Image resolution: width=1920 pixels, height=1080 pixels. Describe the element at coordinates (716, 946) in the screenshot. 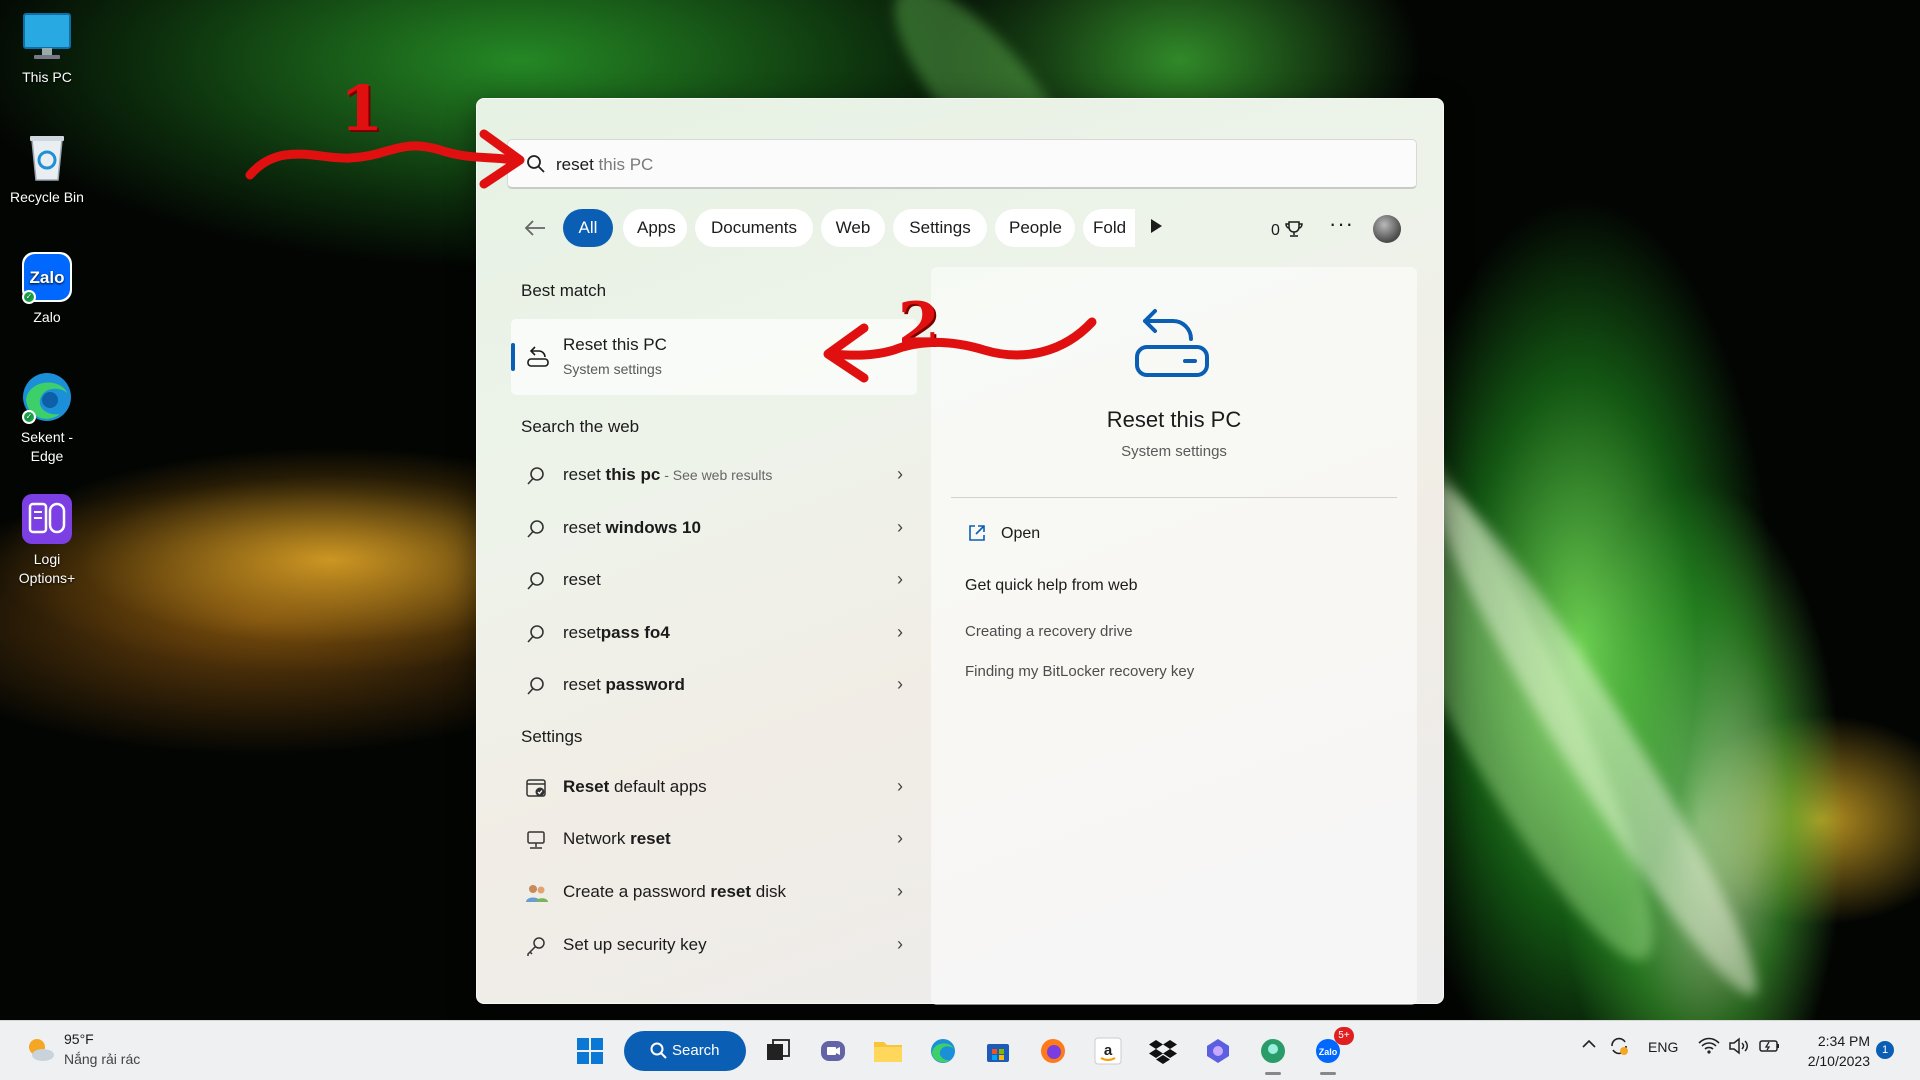

I see `settings-result-item: Set up security key ›` at that location.